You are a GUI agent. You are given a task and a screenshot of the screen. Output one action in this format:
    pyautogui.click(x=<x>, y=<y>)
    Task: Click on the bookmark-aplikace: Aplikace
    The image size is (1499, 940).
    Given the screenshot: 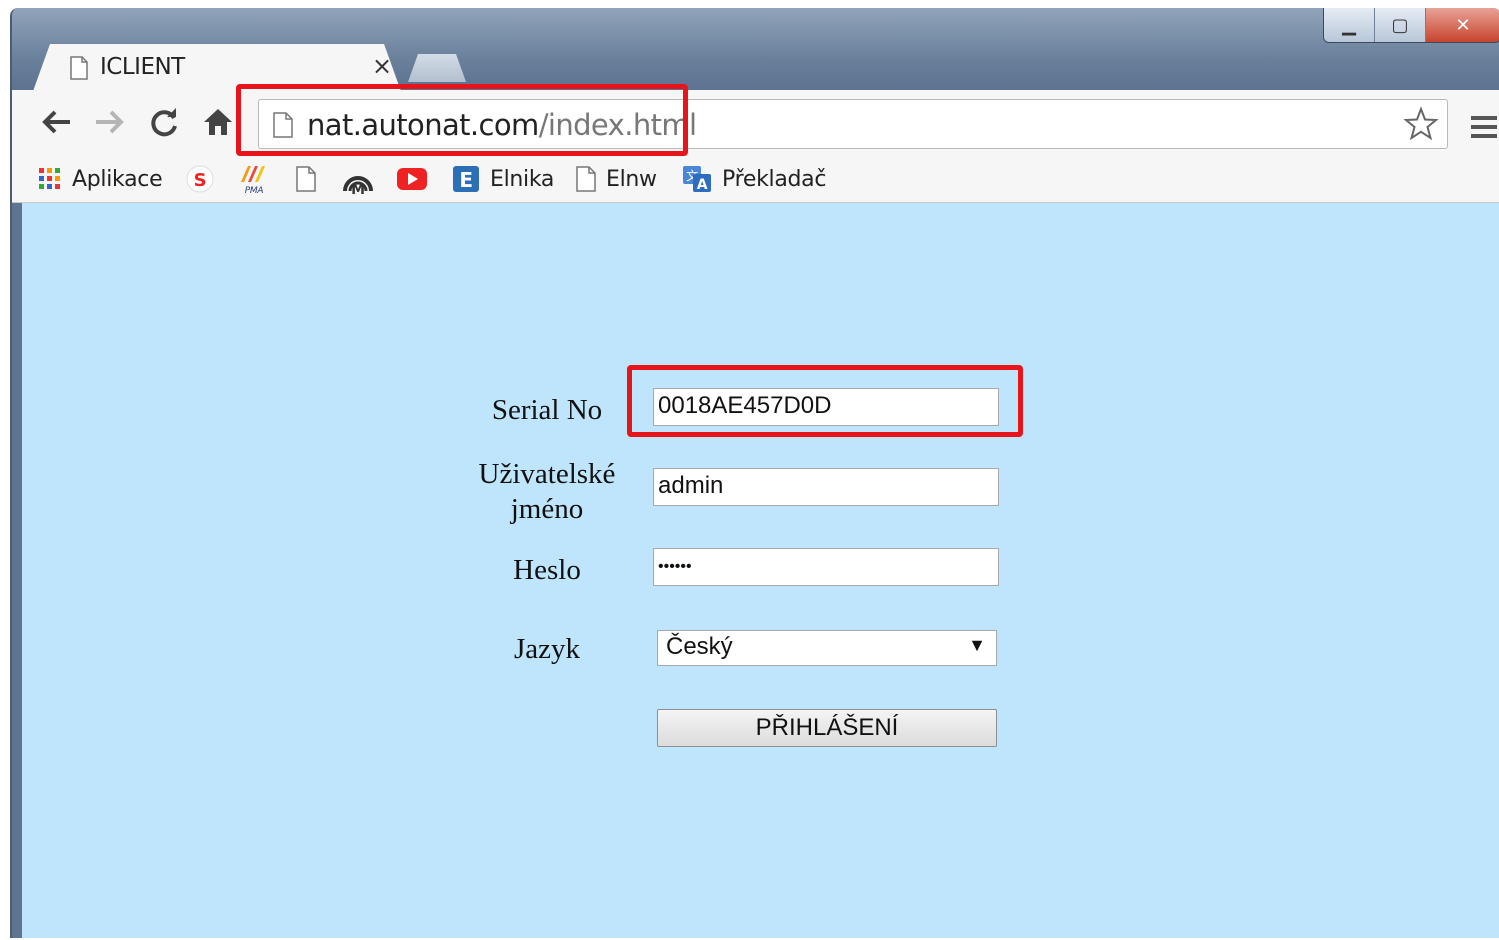 What is the action you would take?
    pyautogui.click(x=100, y=179)
    